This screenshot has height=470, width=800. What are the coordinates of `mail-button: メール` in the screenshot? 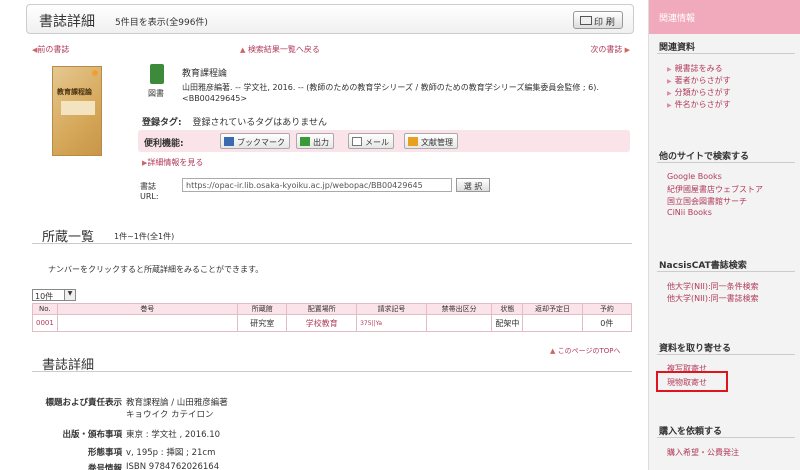 It's located at (371, 141).